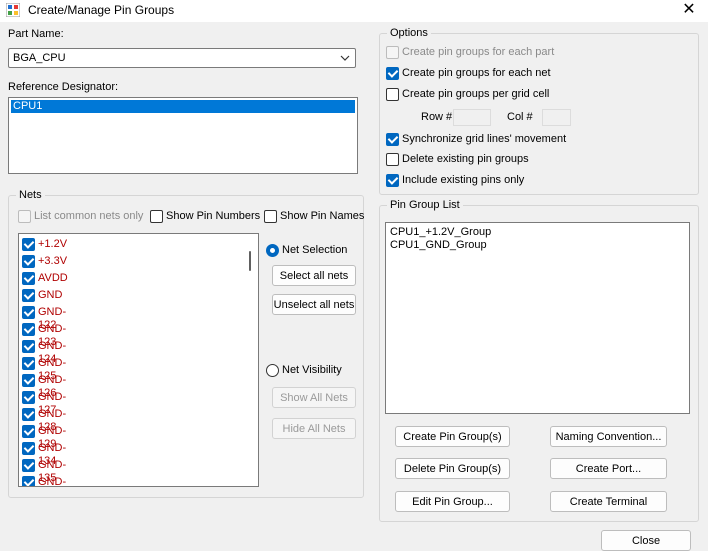 The image size is (708, 551). I want to click on per-grid-checkbox, so click(392, 94).